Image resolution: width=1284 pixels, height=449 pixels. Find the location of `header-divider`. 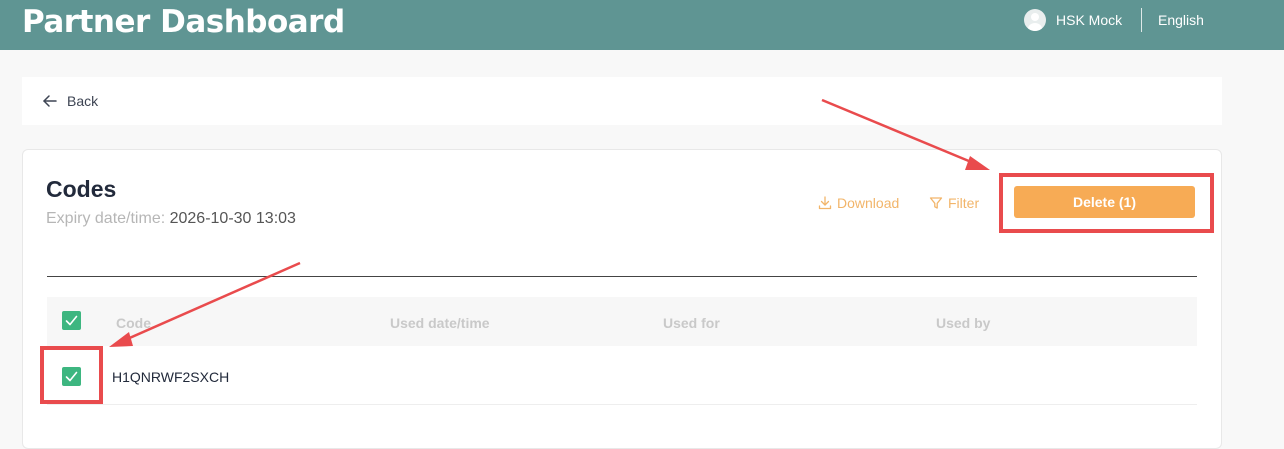

header-divider is located at coordinates (1141, 20).